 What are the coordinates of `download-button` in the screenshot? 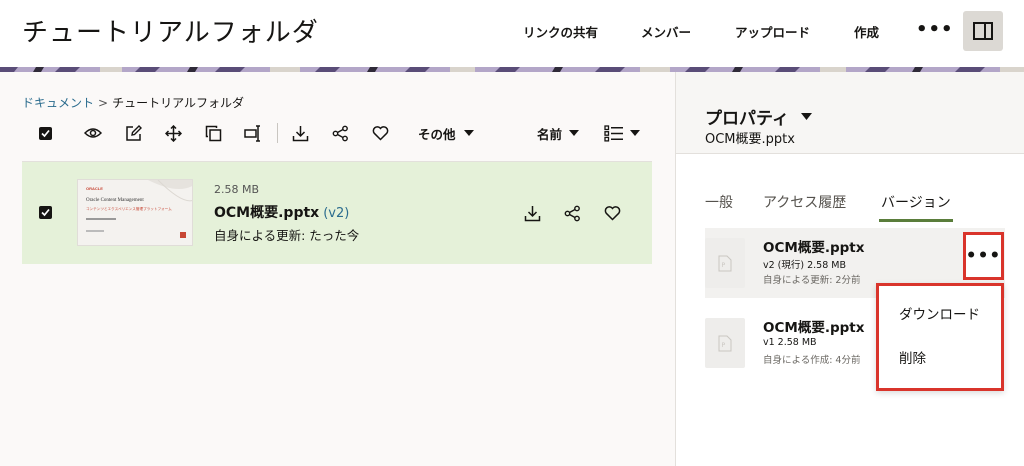 It's located at (300, 133).